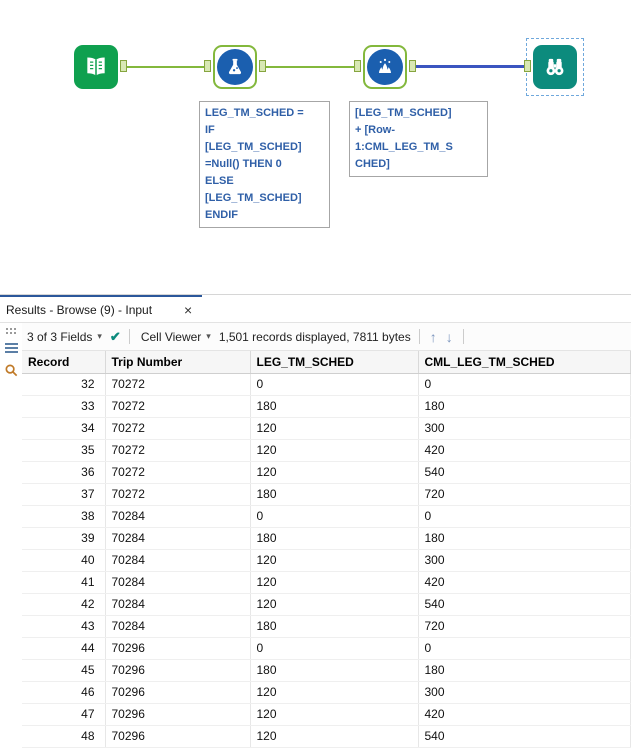 This screenshot has width=631, height=752. What do you see at coordinates (64, 736) in the screenshot?
I see `record-cell: 48` at bounding box center [64, 736].